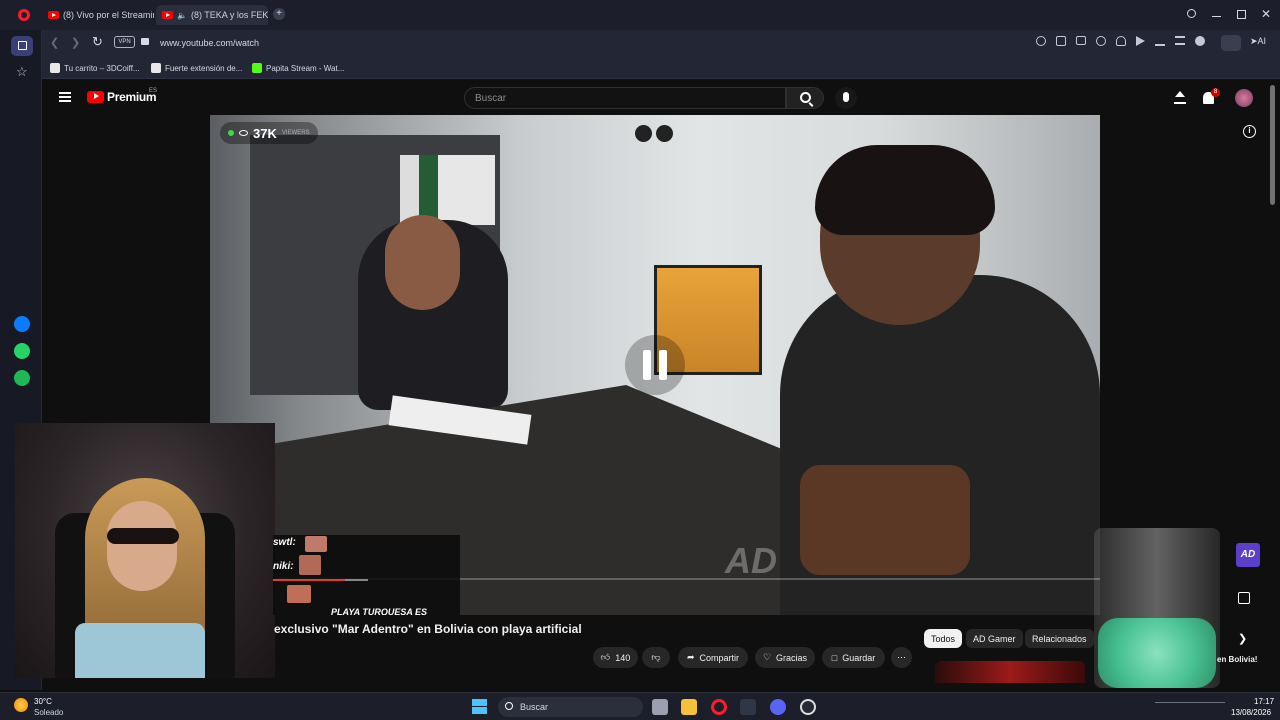  I want to click on region-code: ES, so click(153, 91).